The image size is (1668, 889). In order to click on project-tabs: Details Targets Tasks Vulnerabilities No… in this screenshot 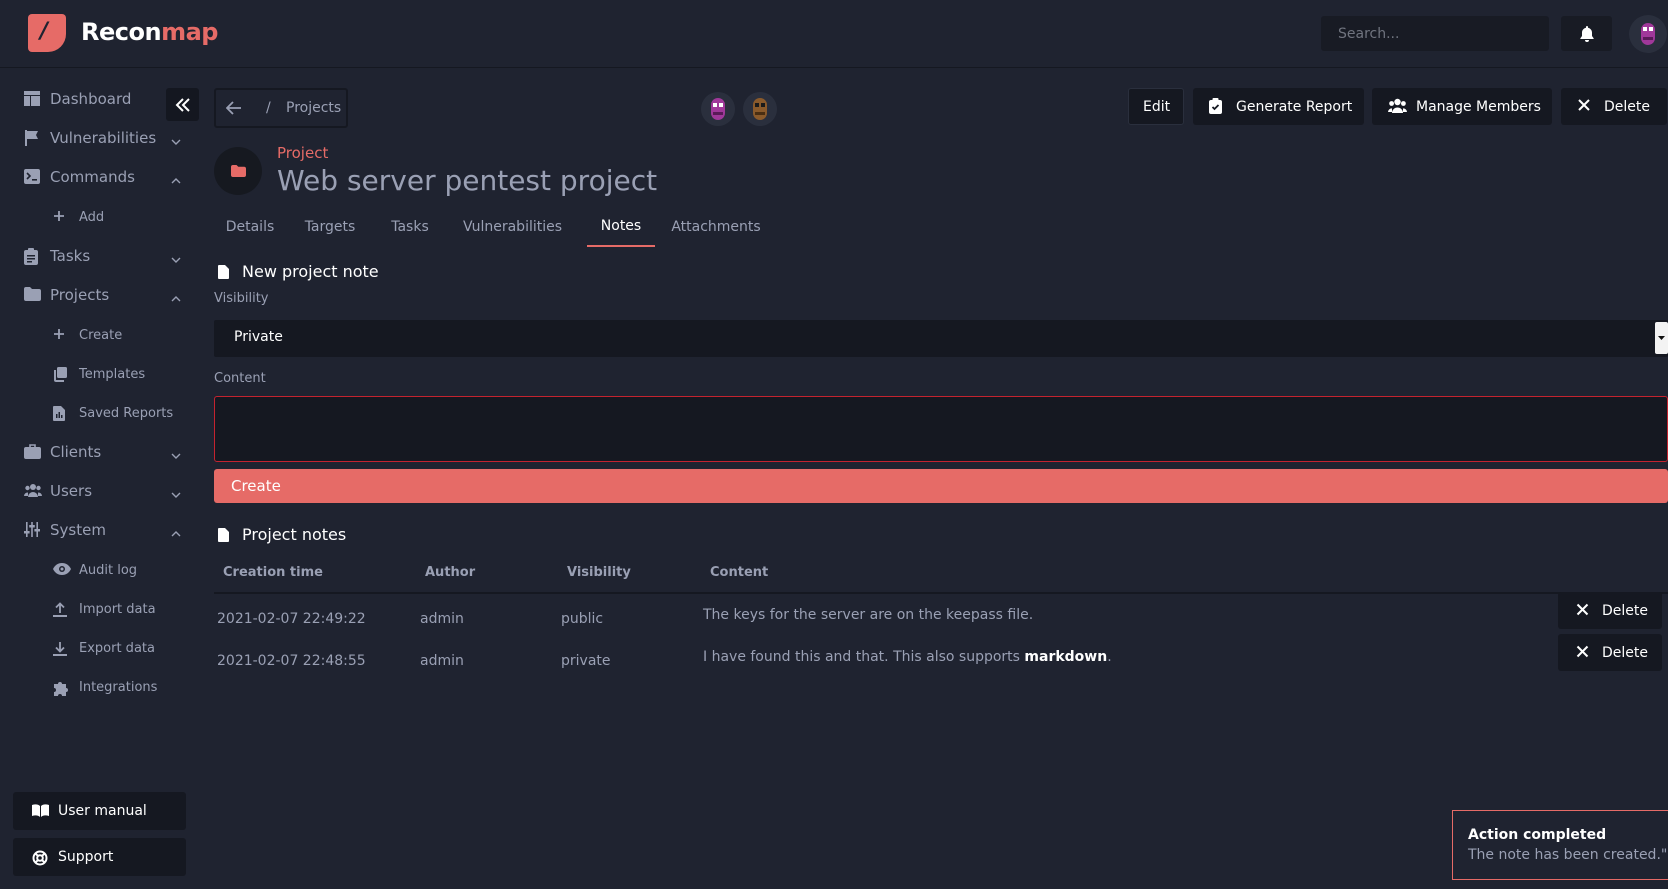, I will do `click(514, 227)`.